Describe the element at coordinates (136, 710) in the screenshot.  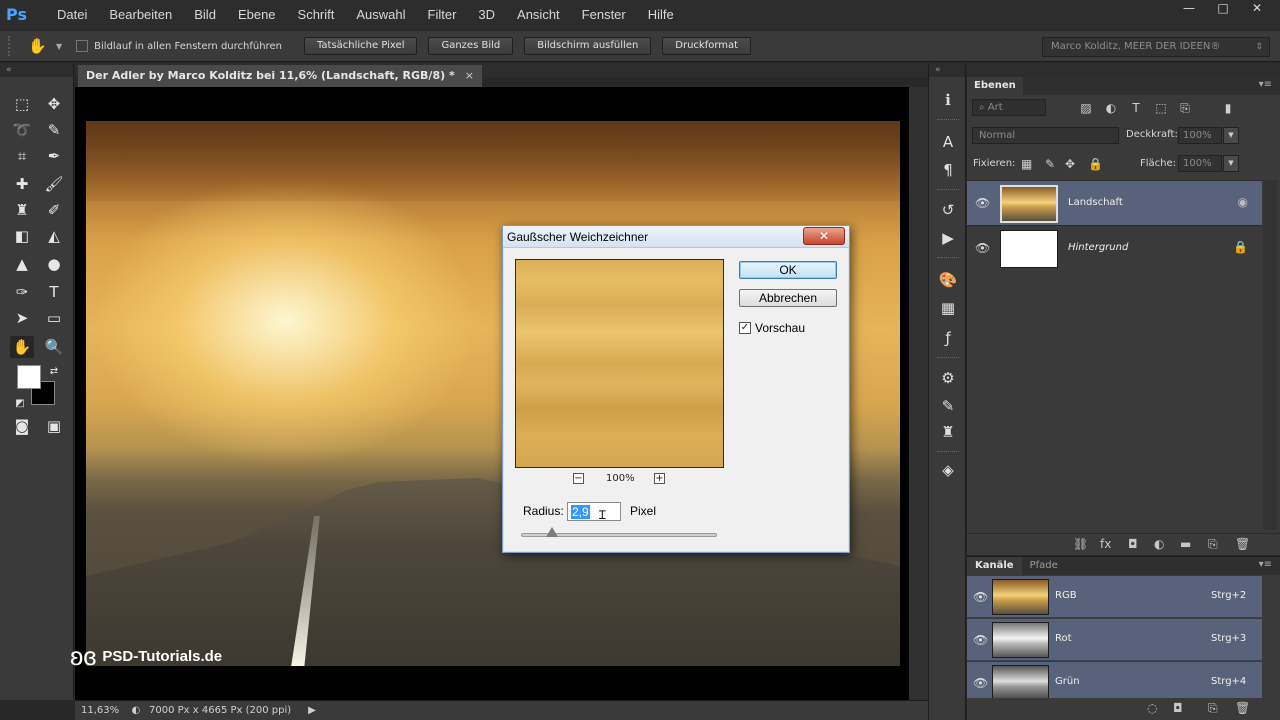
I see `proof-icon: ◐` at that location.